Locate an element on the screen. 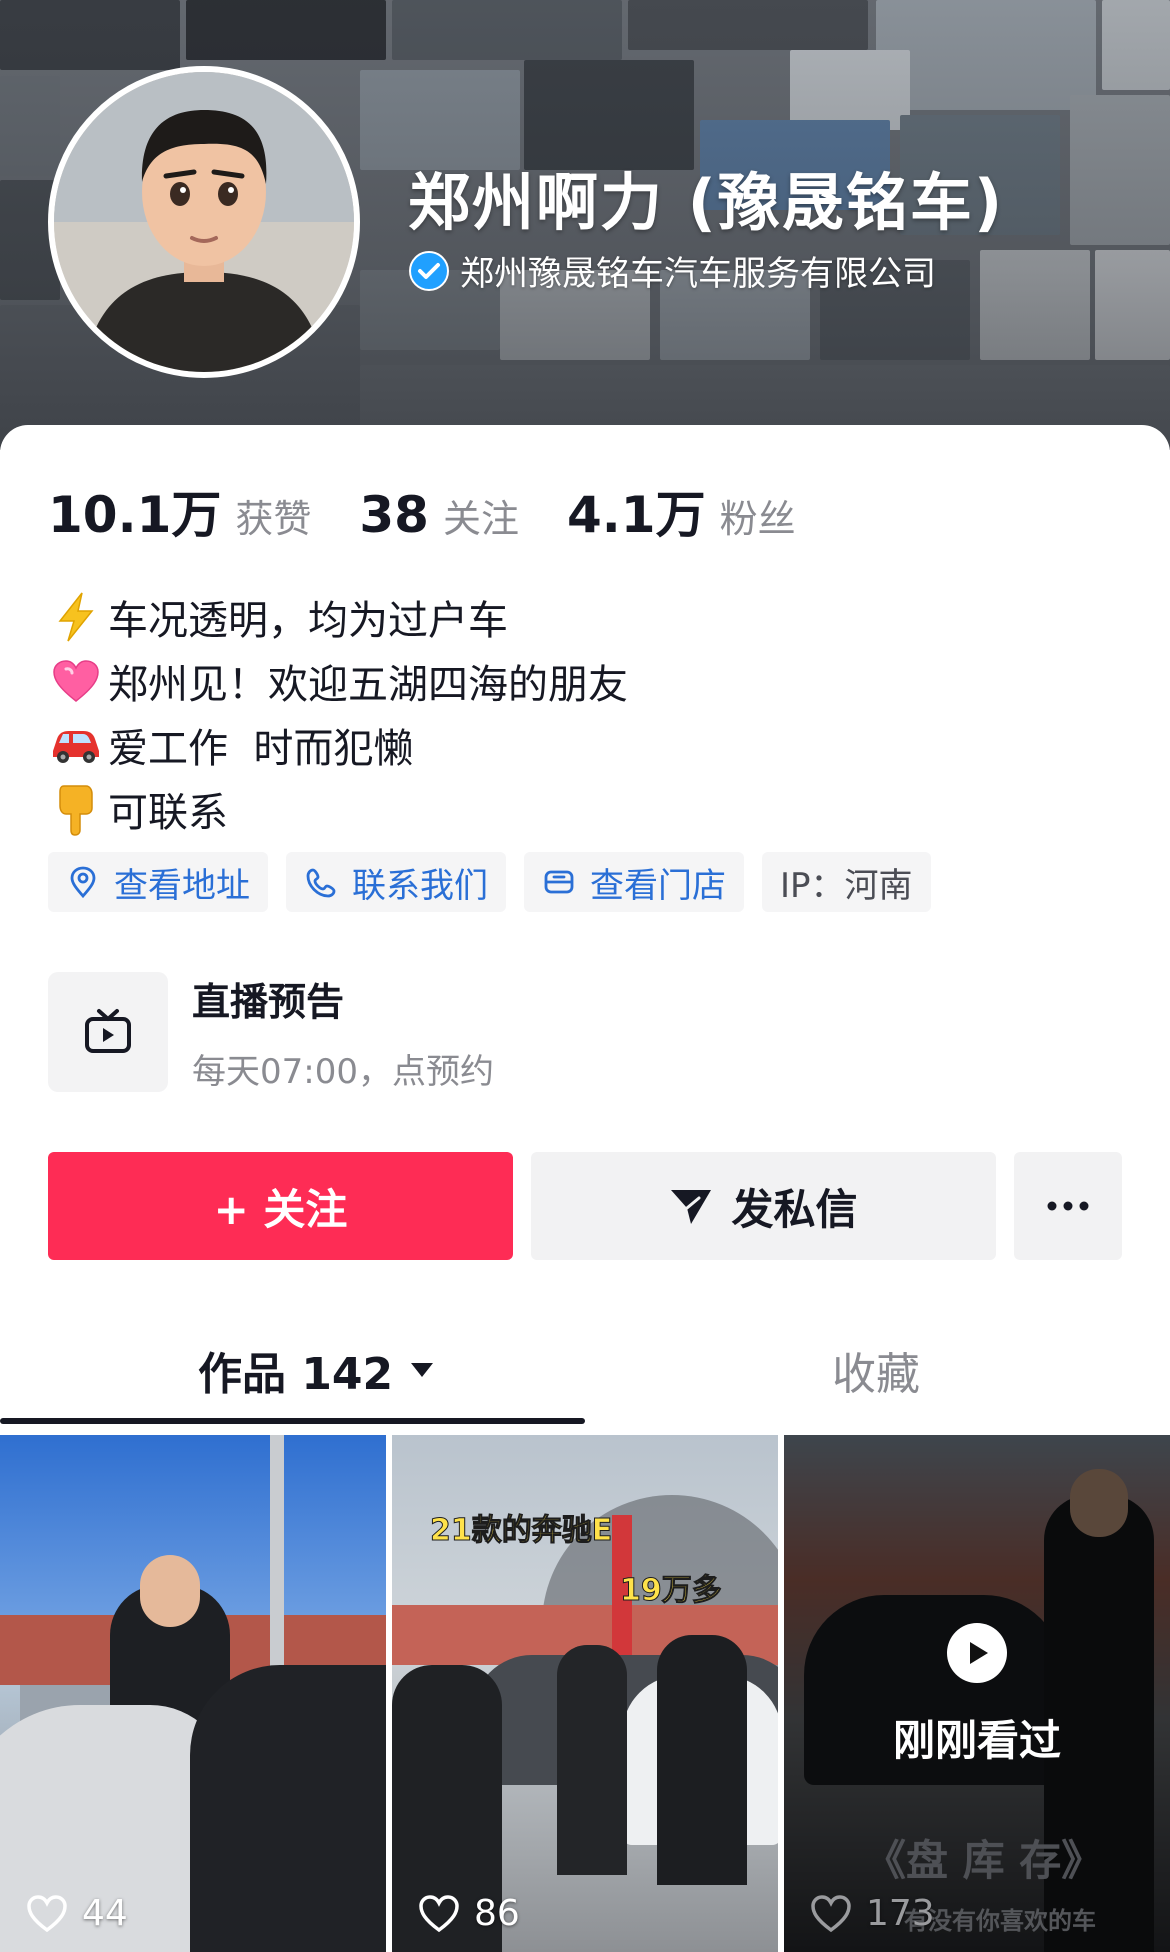 Image resolution: width=1170 pixels, height=1952 pixels. active-tab-indicator is located at coordinates (292, 1421).